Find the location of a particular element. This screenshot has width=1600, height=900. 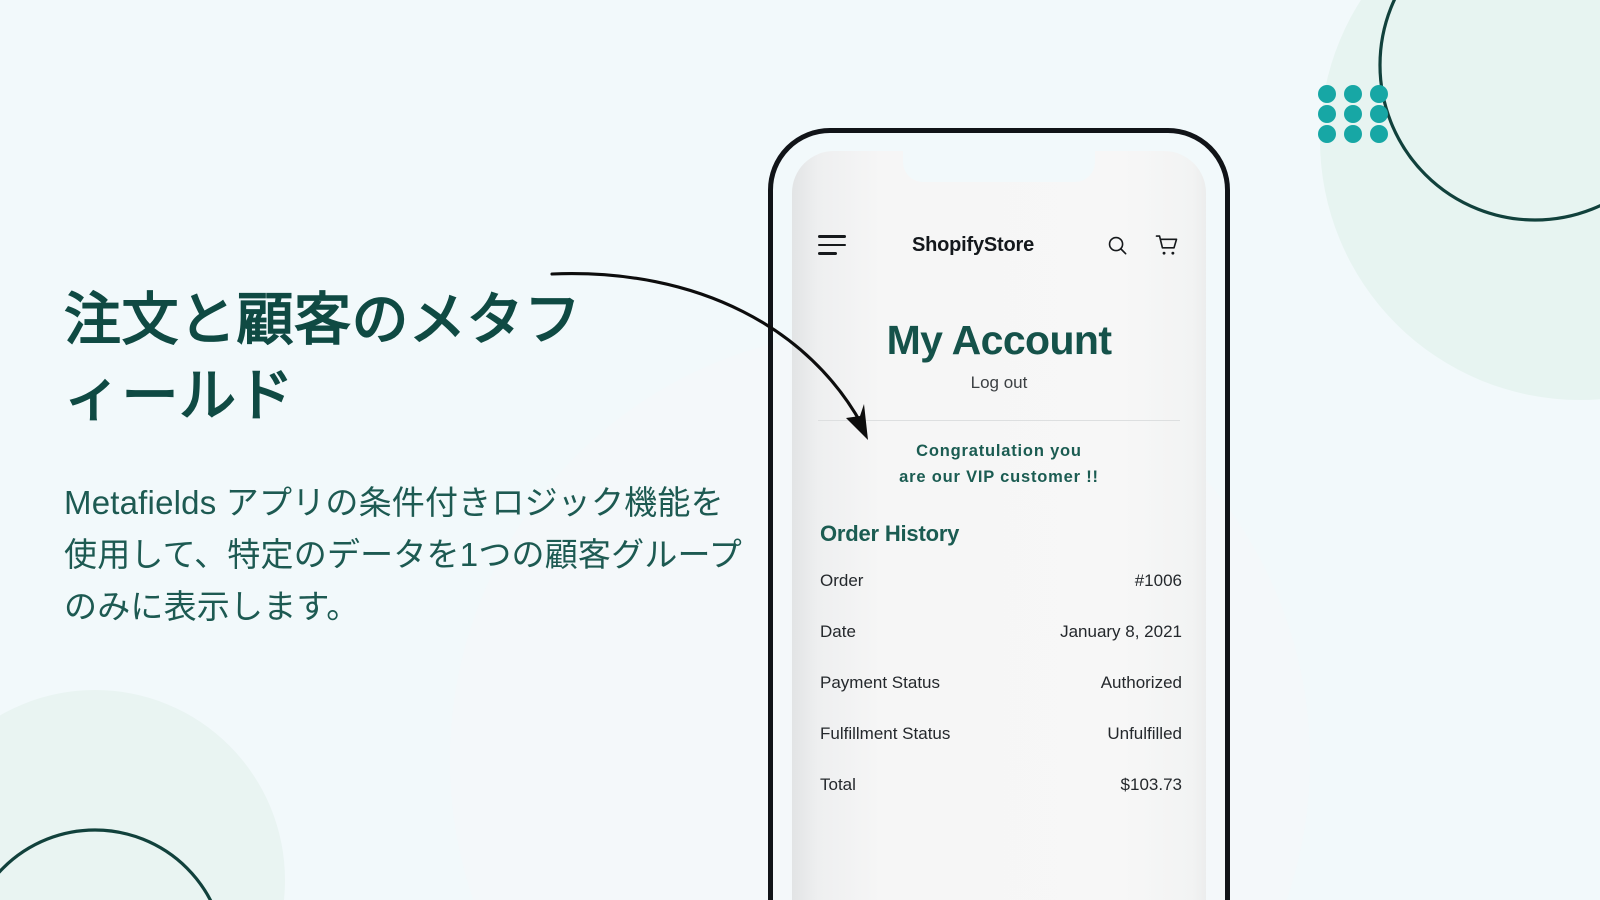

row-label: Date is located at coordinates (838, 631).